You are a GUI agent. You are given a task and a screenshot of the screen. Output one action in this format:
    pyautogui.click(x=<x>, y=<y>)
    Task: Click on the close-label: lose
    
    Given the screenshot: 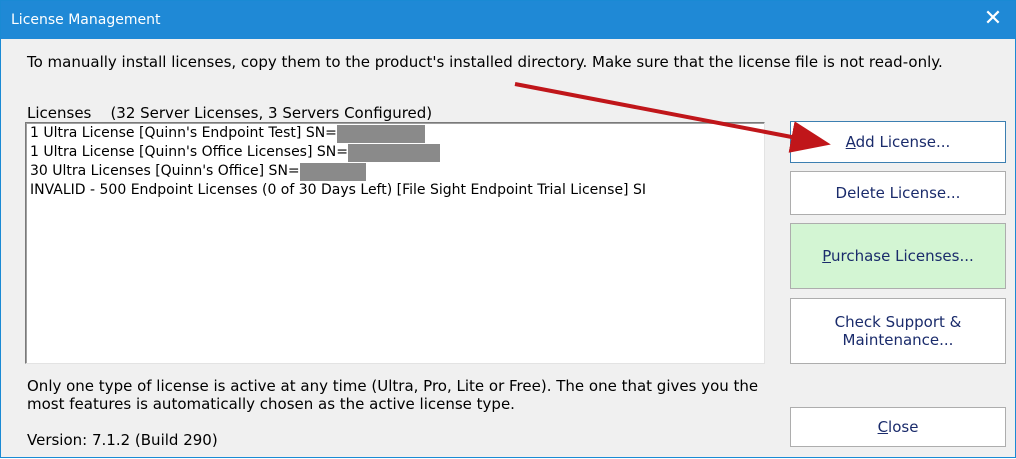 What is the action you would take?
    pyautogui.click(x=903, y=427)
    